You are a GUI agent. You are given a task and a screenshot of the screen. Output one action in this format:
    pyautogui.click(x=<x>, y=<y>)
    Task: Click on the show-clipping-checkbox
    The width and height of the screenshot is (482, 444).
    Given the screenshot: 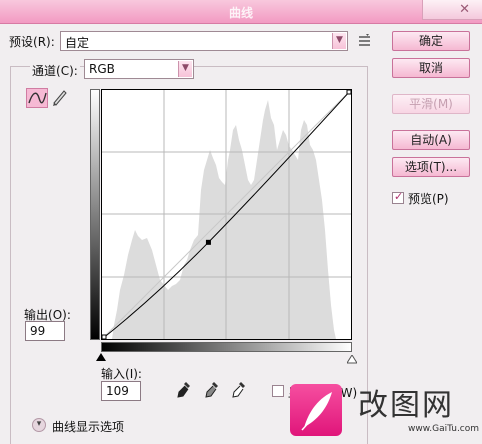 What is the action you would take?
    pyautogui.click(x=278, y=391)
    